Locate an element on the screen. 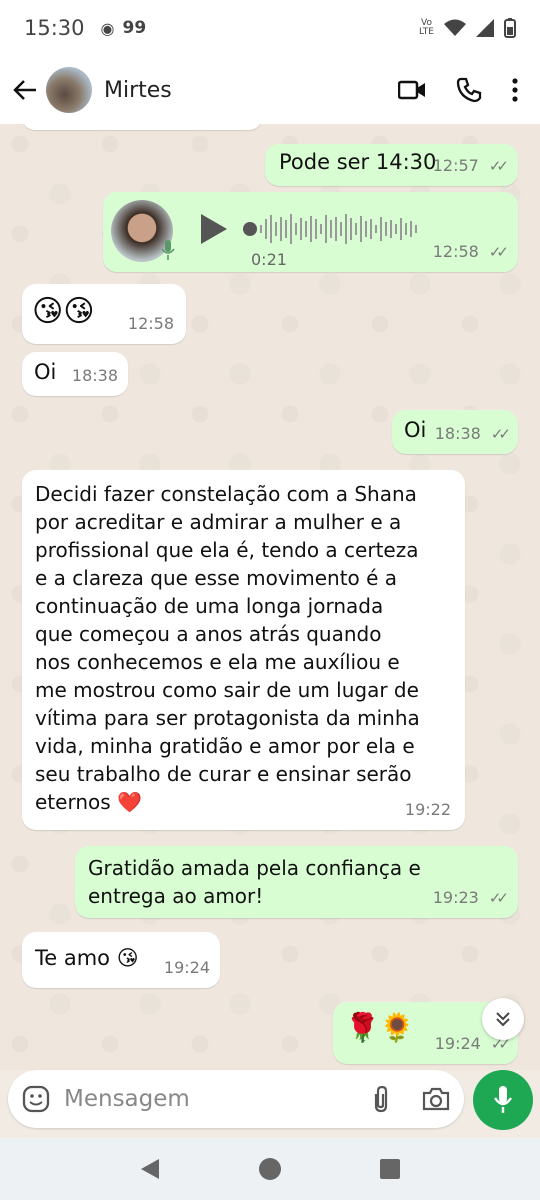  message-meta: 18:38 ✓✓ is located at coordinates (472, 434).